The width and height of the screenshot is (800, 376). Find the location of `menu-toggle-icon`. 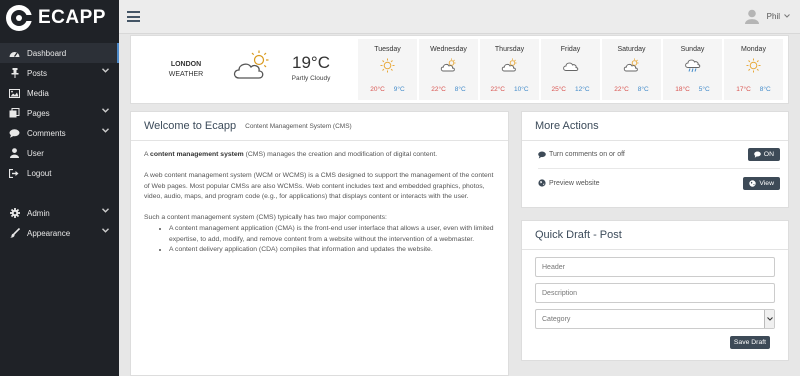

menu-toggle-icon is located at coordinates (133, 16).